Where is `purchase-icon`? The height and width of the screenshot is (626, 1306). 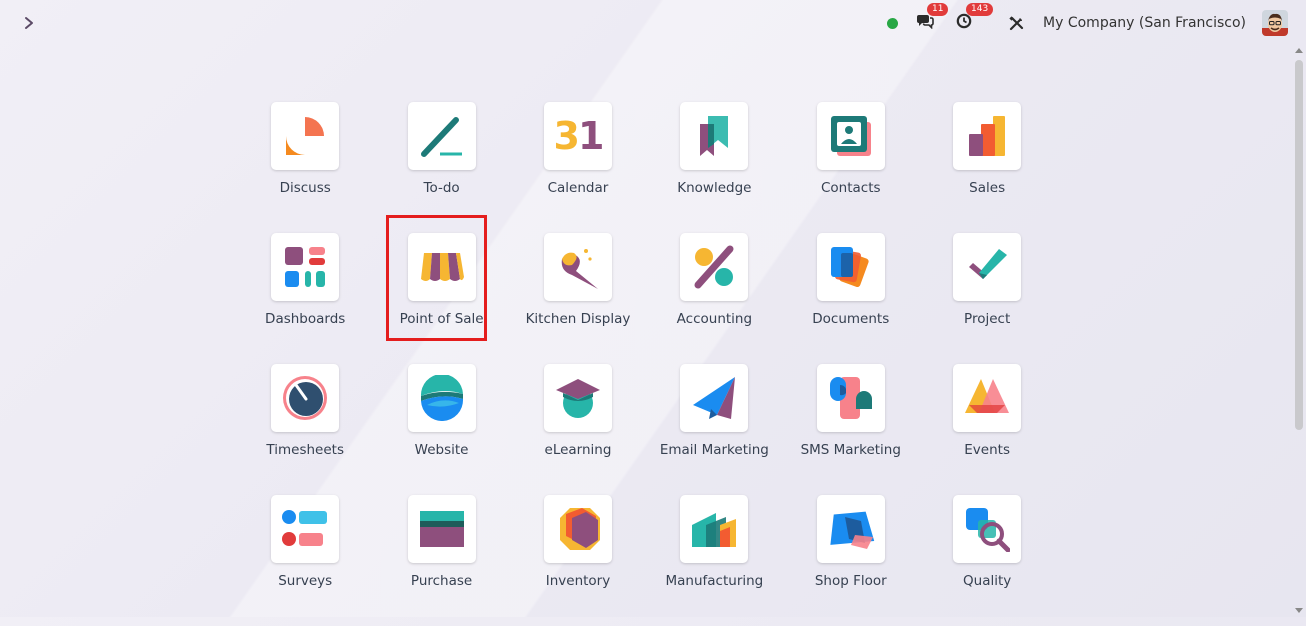
purchase-icon is located at coordinates (442, 529).